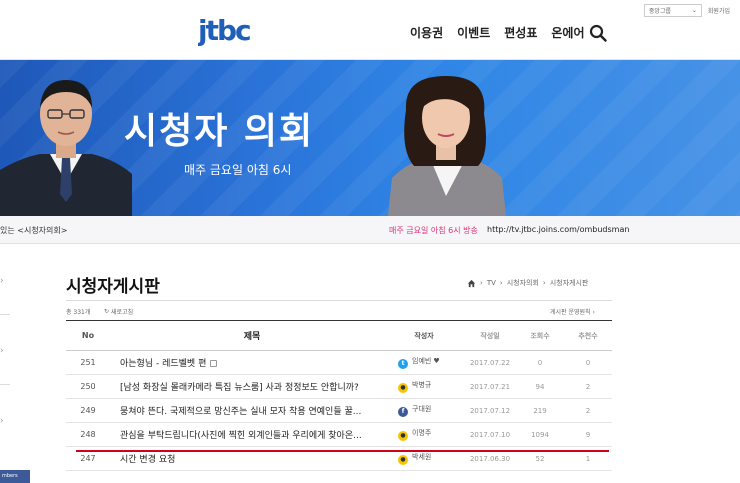 The height and width of the screenshot is (483, 740). What do you see at coordinates (238, 170) in the screenshot?
I see `banner-subtitle: 매주 금요일 아침 6시` at bounding box center [238, 170].